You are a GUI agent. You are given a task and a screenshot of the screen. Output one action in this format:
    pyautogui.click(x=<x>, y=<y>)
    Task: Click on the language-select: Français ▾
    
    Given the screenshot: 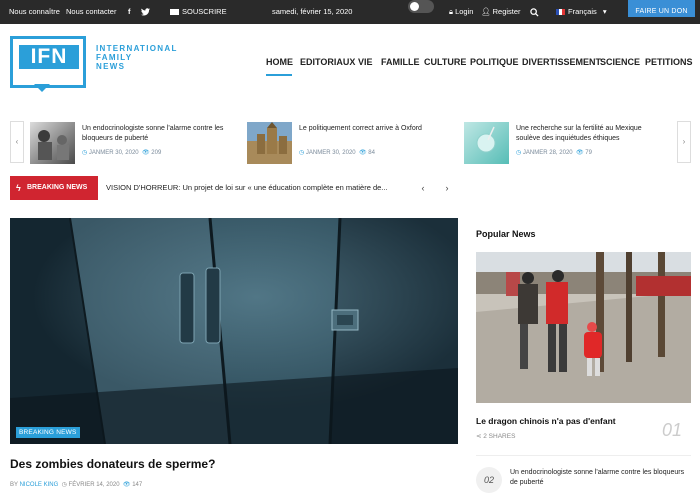 What is the action you would take?
    pyautogui.click(x=581, y=12)
    